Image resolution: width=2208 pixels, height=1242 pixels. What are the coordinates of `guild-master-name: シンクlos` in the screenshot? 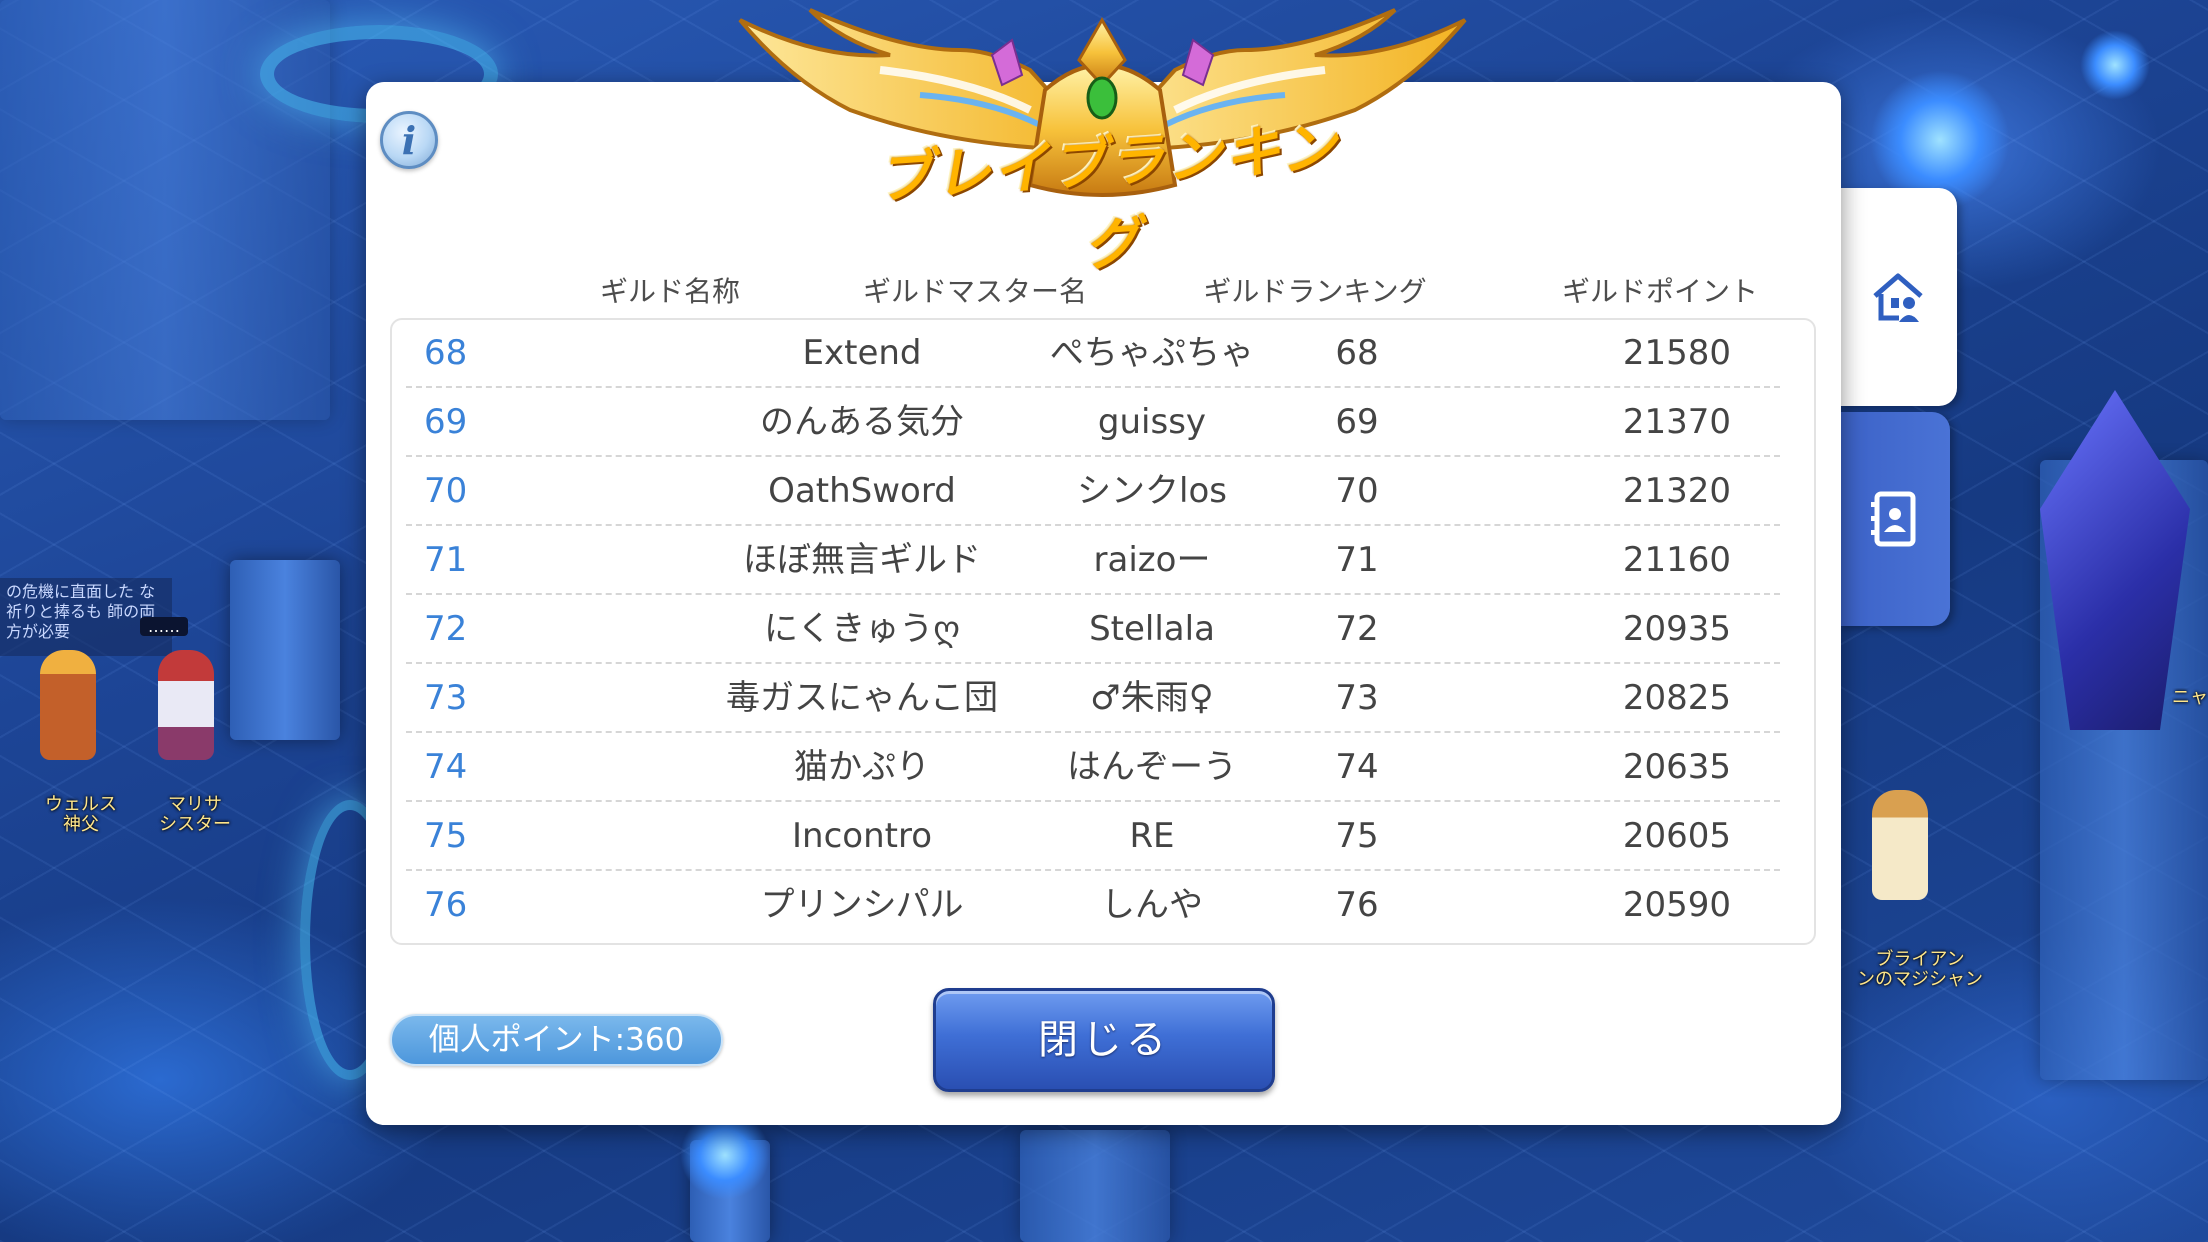 It's located at (1152, 491).